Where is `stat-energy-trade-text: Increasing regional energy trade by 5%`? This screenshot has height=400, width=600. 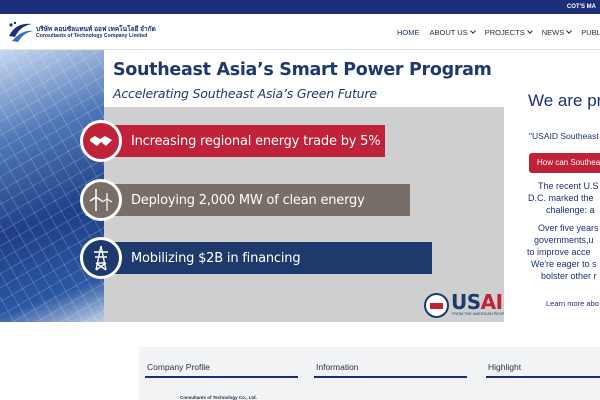
stat-energy-trade-text: Increasing regional energy trade by 5% is located at coordinates (256, 141).